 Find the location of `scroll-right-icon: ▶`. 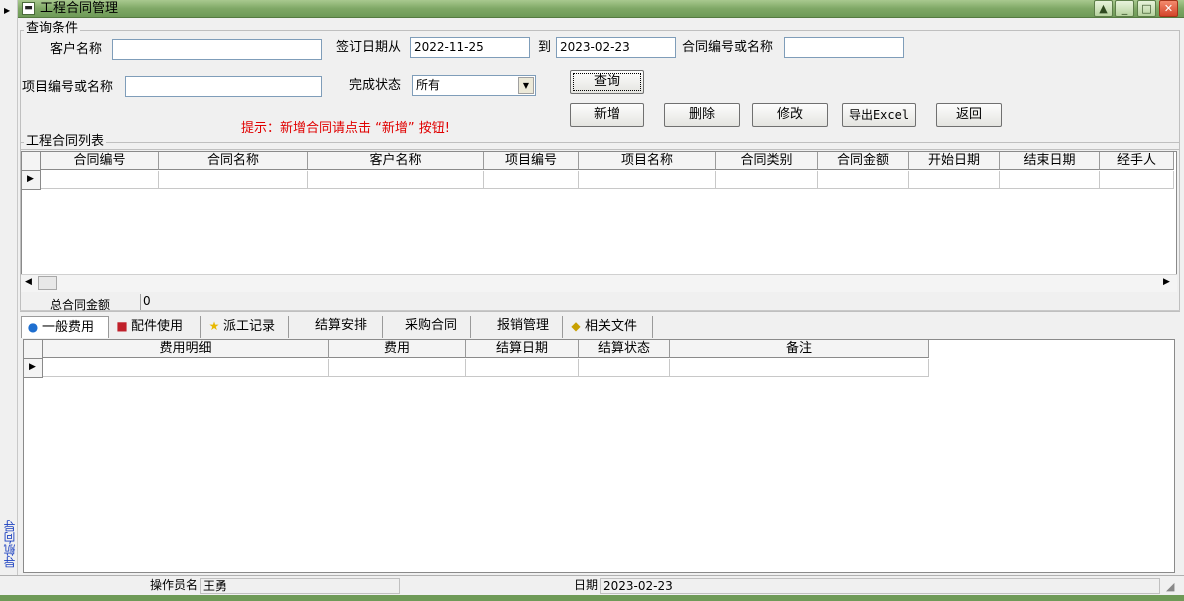

scroll-right-icon: ▶ is located at coordinates (1166, 282).